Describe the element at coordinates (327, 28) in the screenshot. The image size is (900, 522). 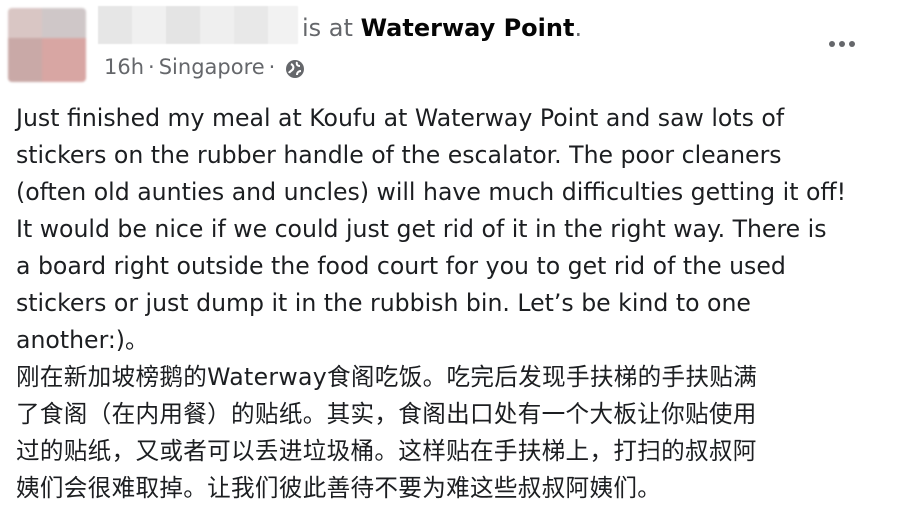
I see `is-at-text: is at` at that location.